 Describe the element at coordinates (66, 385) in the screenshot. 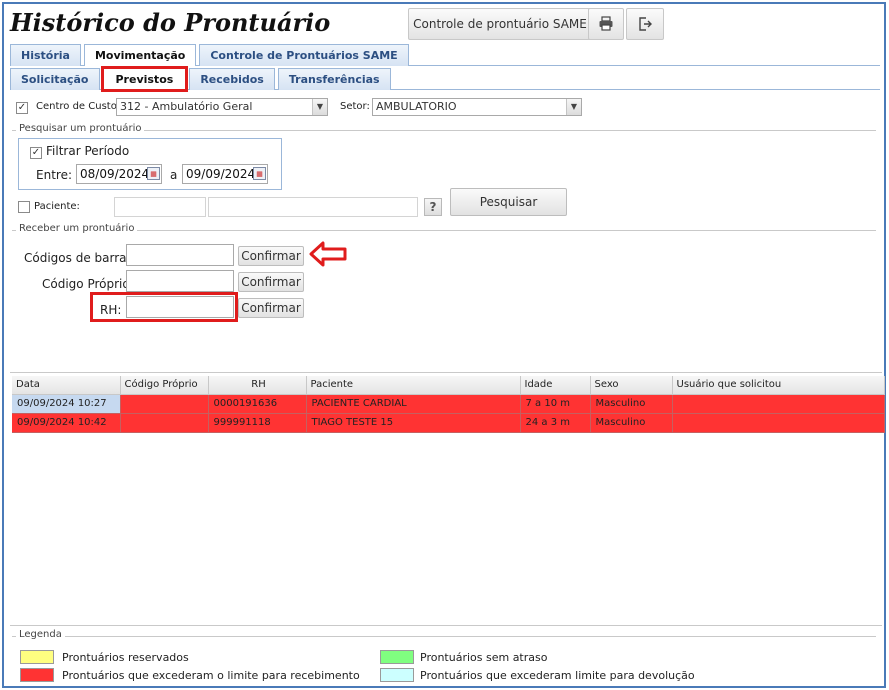

I see `column-header-data: Data` at that location.